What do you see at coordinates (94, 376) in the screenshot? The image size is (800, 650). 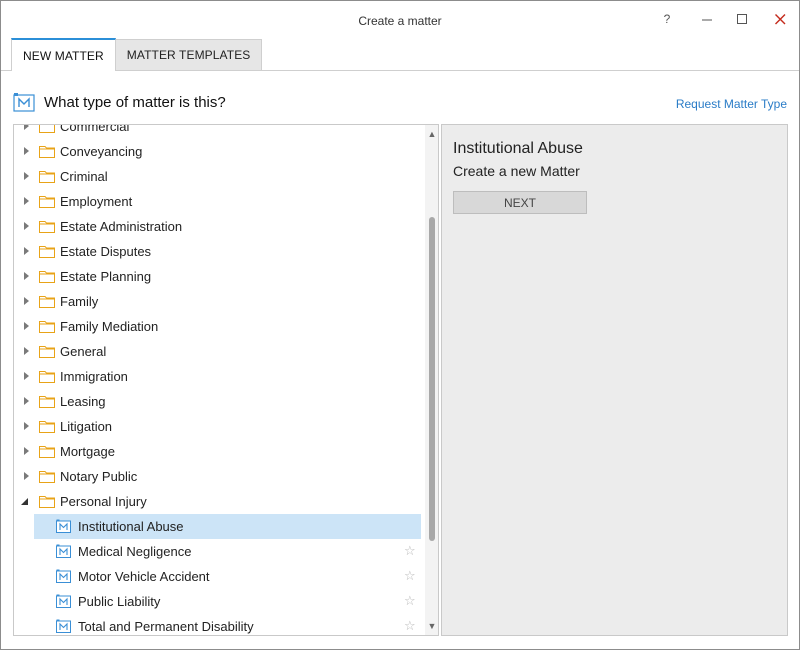 I see `tree-category-label: Immigration` at bounding box center [94, 376].